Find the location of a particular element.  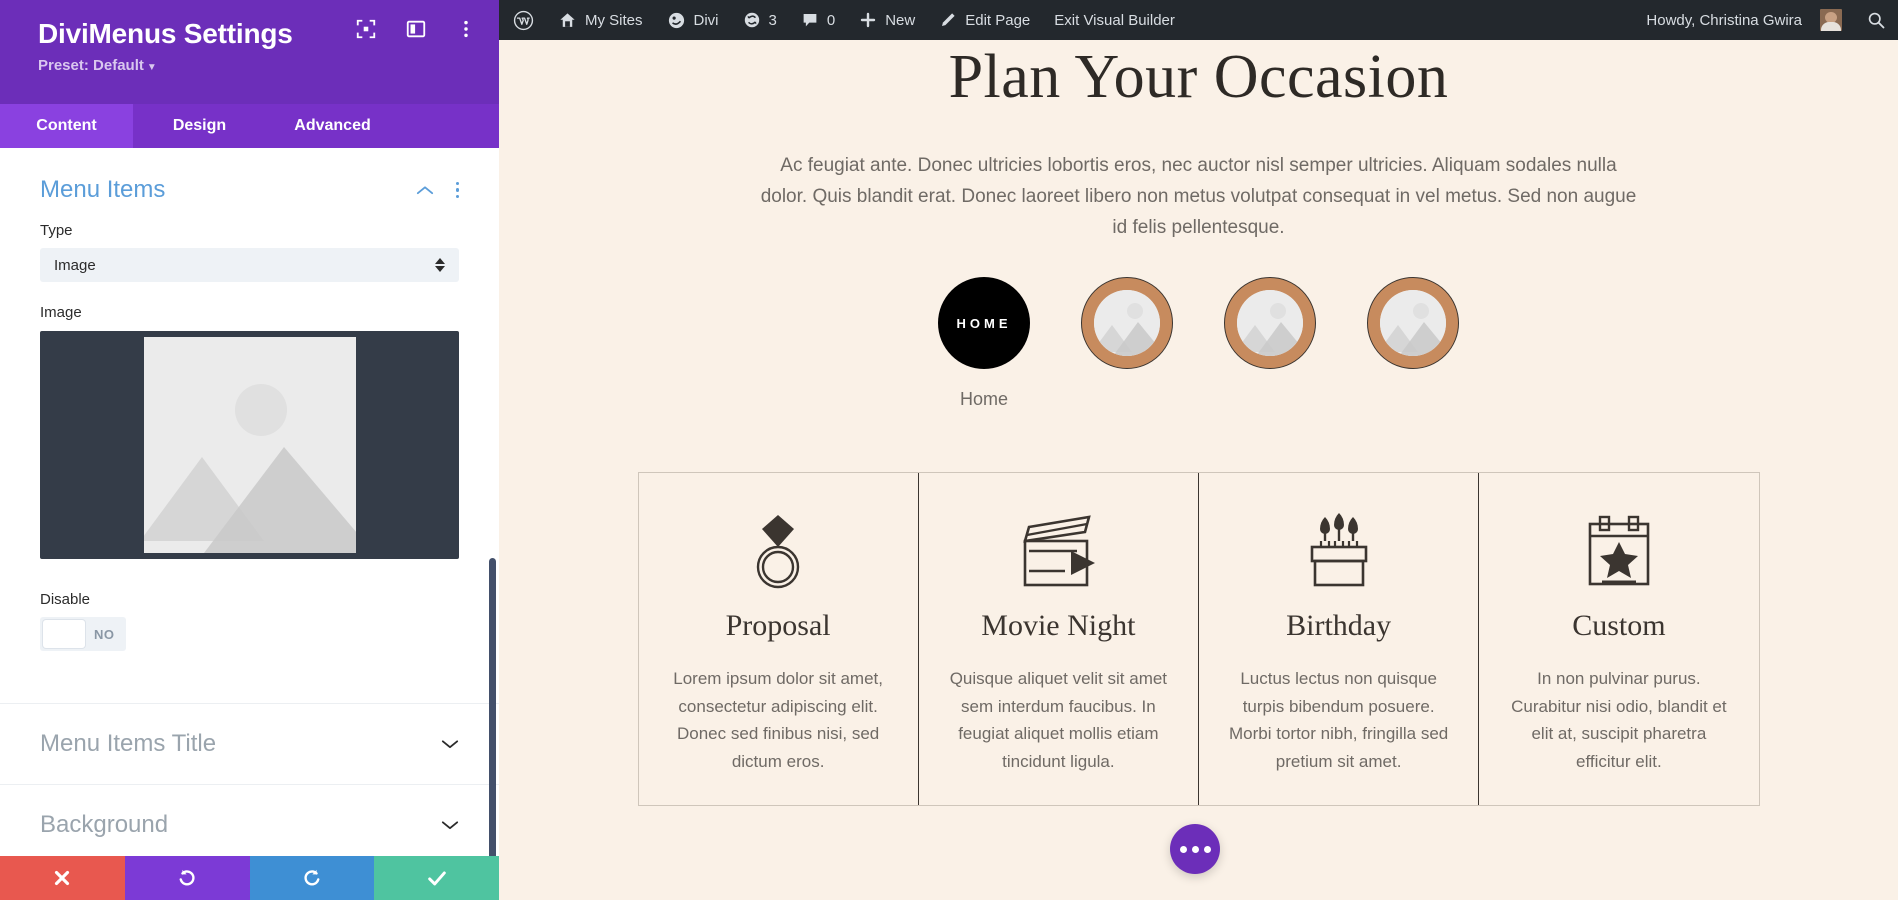

circle-menu: HOME Home is located at coordinates (1198, 343).